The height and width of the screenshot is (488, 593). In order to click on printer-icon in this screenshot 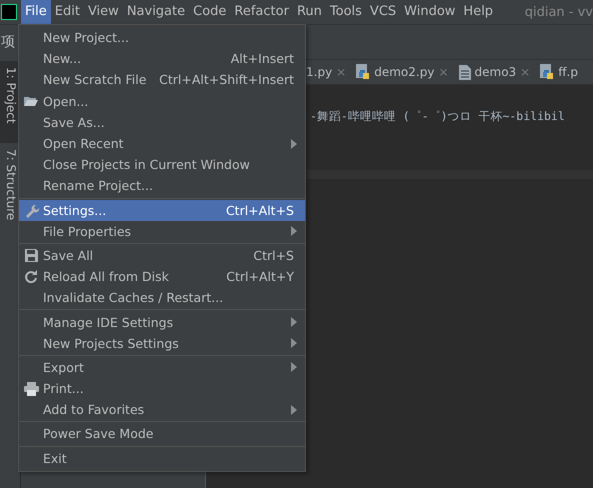, I will do `click(31, 389)`.